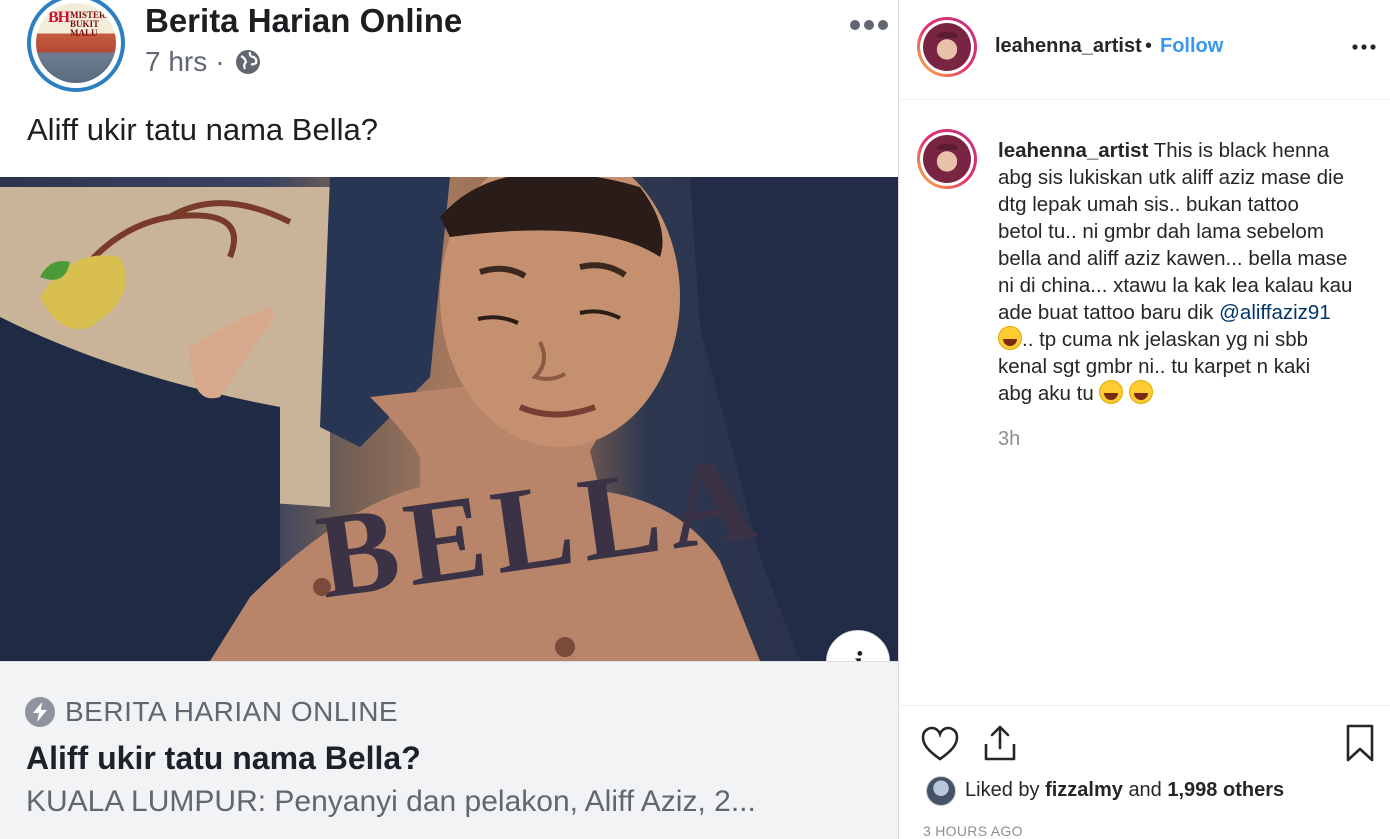  Describe the element at coordinates (1161, 231) in the screenshot. I see `comment-line-4: betol tu.. ni gmbr dah lama sebelom` at that location.